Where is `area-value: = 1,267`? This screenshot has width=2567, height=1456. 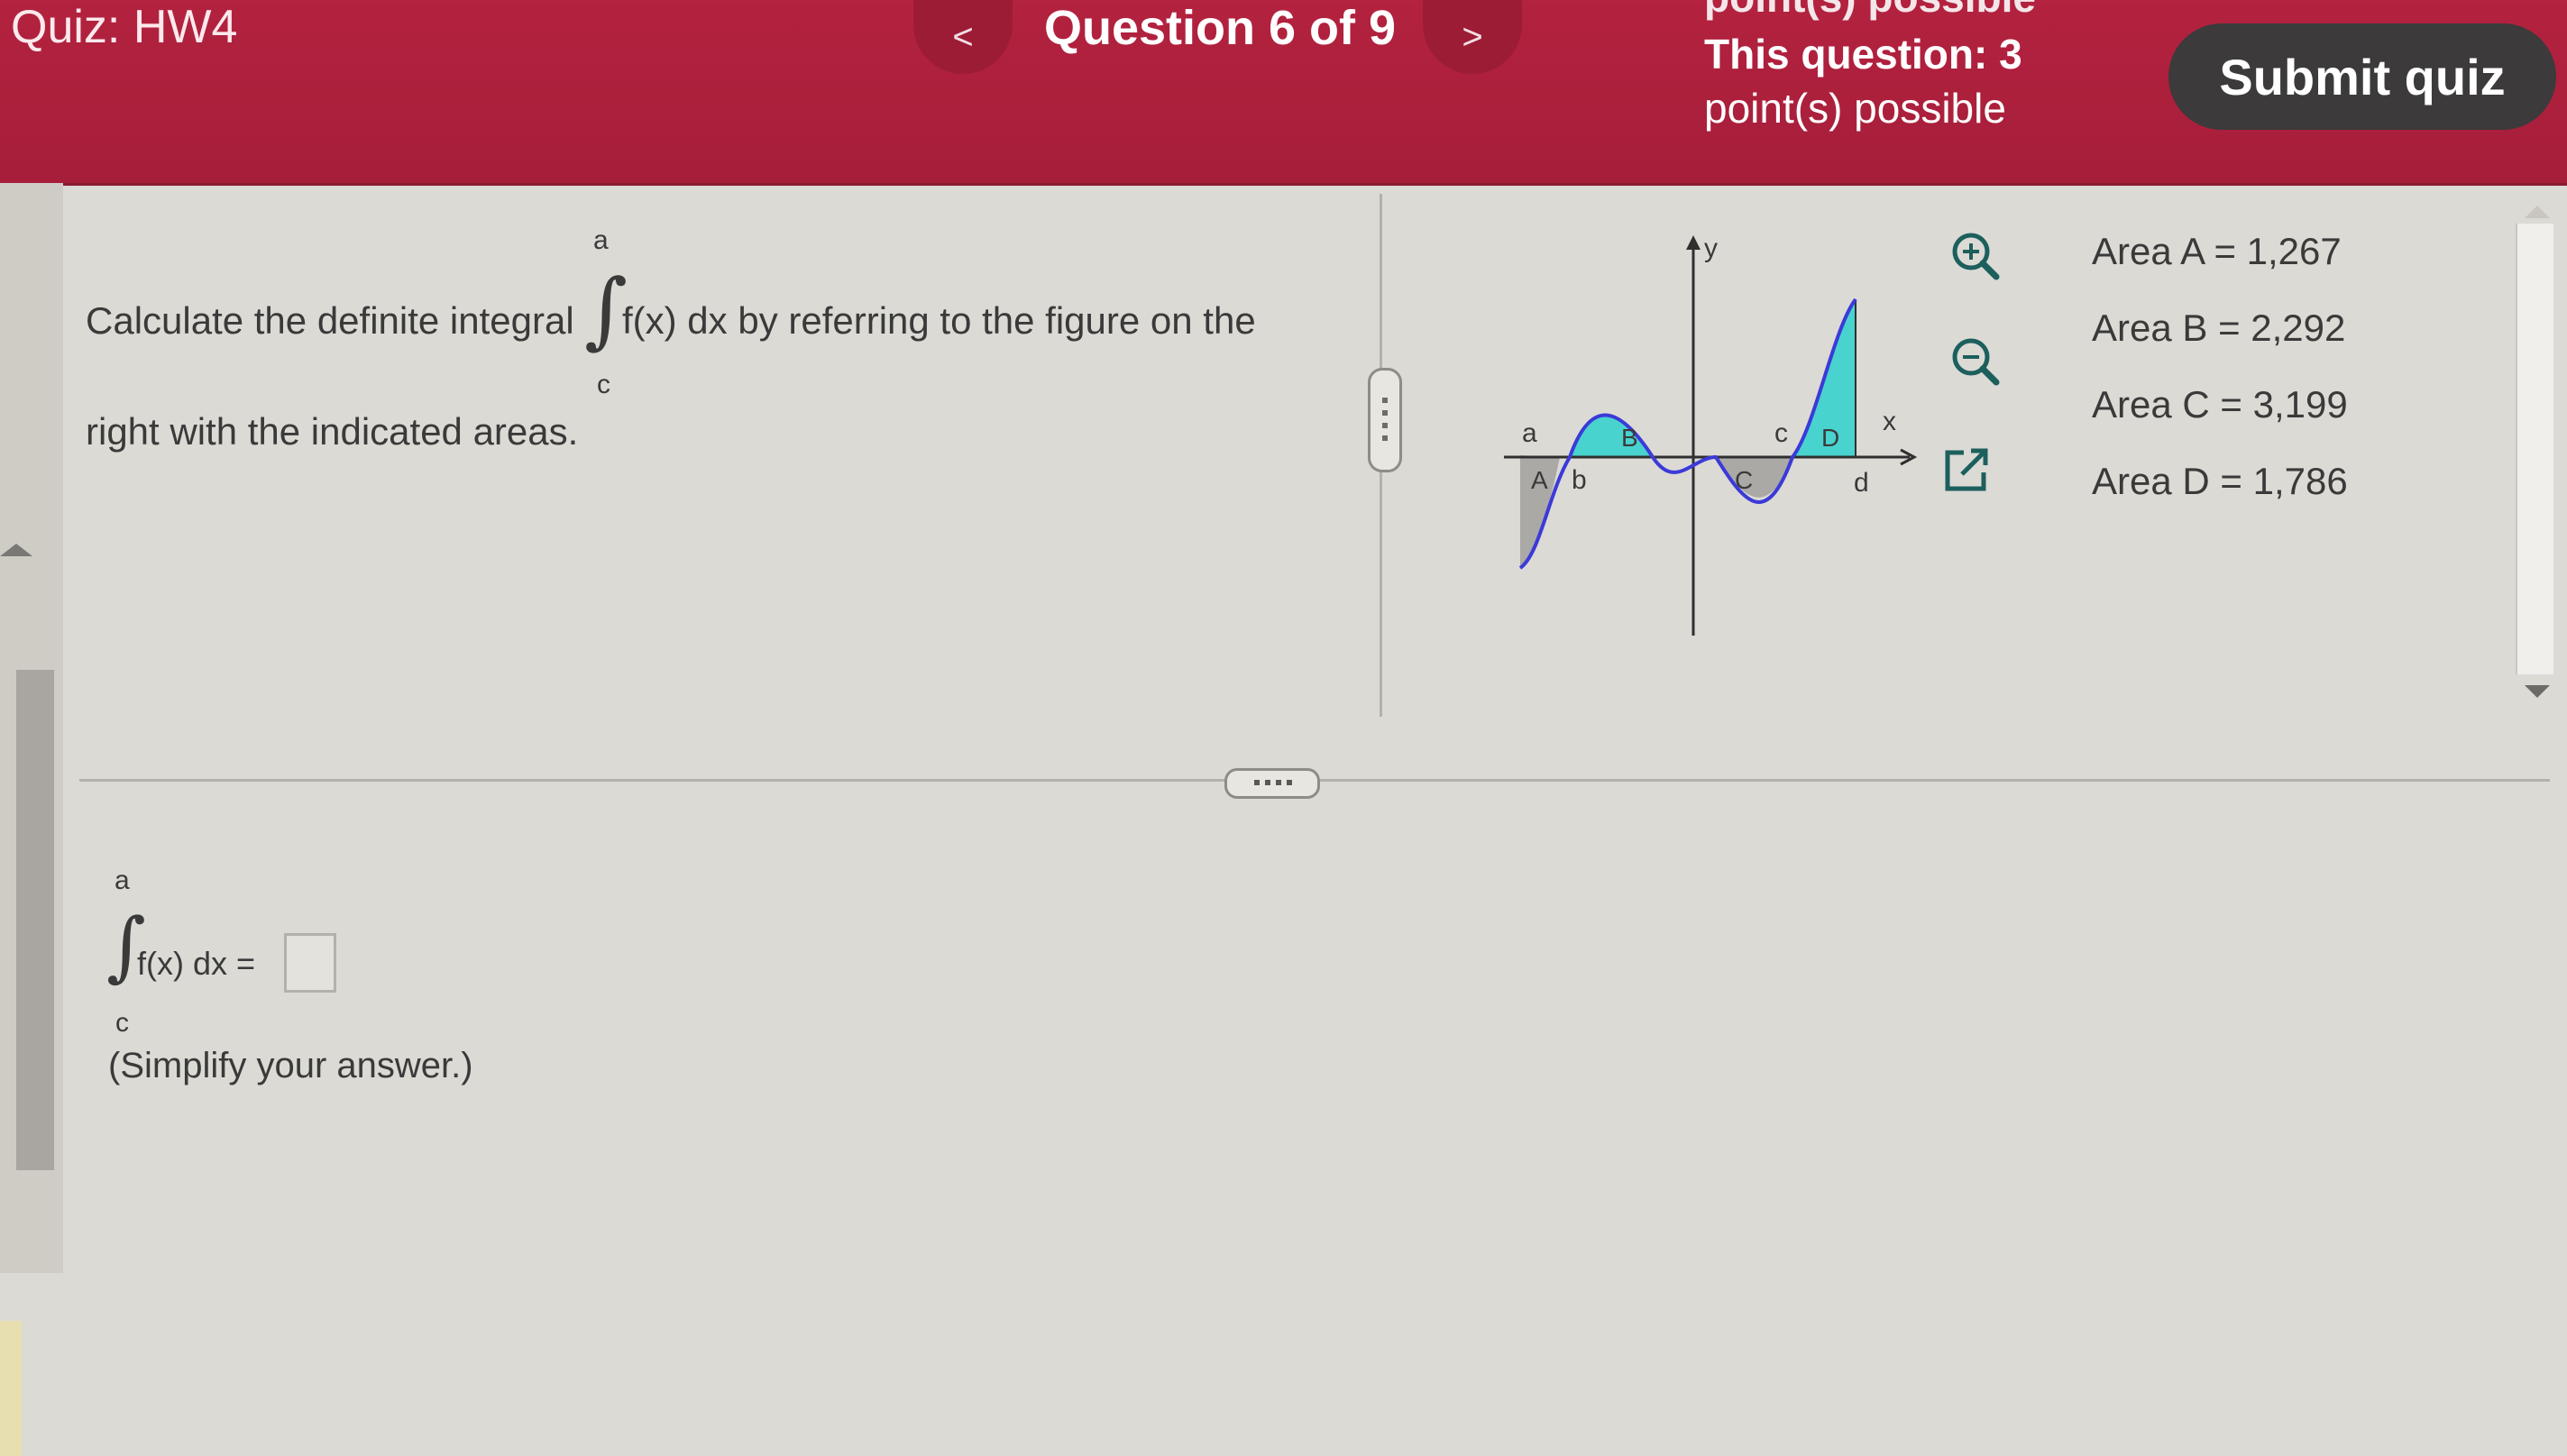
area-value: = 1,267 is located at coordinates (2278, 251).